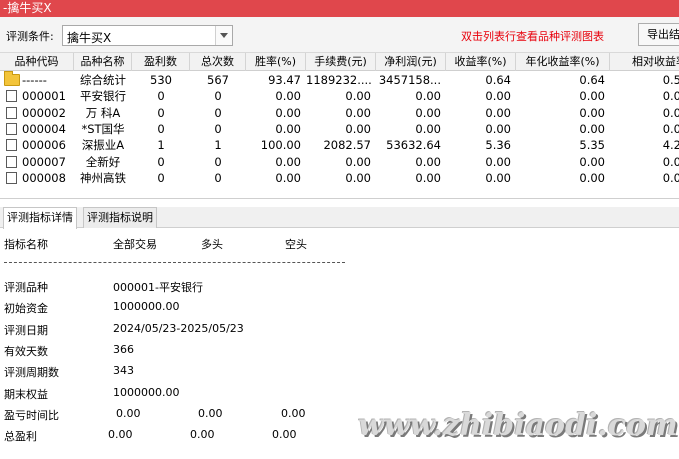 Image resolution: width=679 pixels, height=459 pixels. Describe the element at coordinates (339, 35) in the screenshot. I see `toolbar: 评测条件: 擒牛买X 双击列表行查看品种评测图表 导出结果` at that location.